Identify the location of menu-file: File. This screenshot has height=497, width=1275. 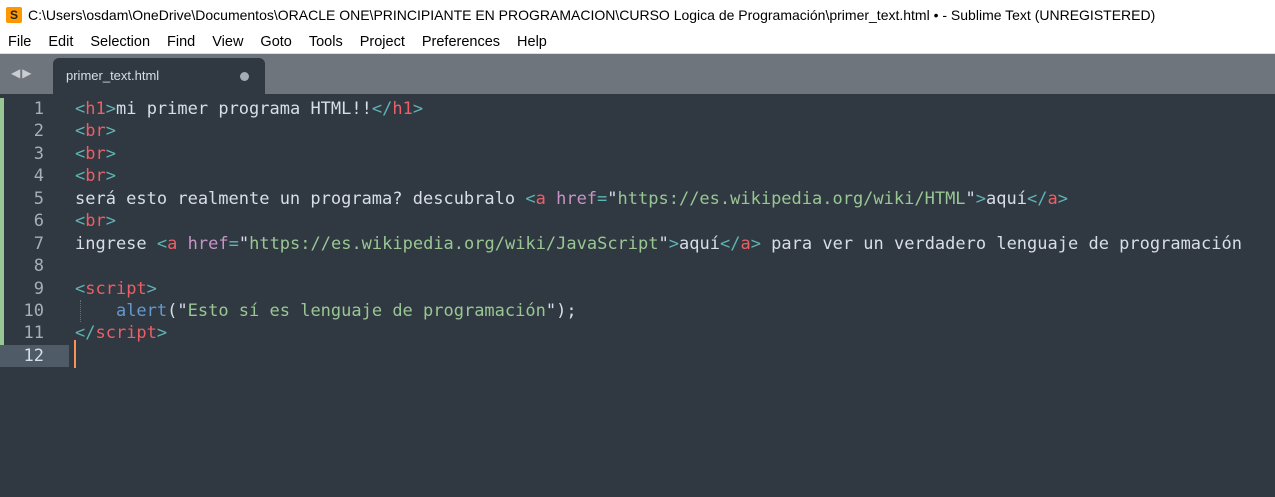
(20, 42).